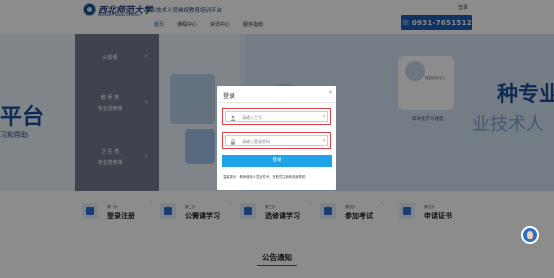  I want to click on close-icon: ×, so click(330, 92).